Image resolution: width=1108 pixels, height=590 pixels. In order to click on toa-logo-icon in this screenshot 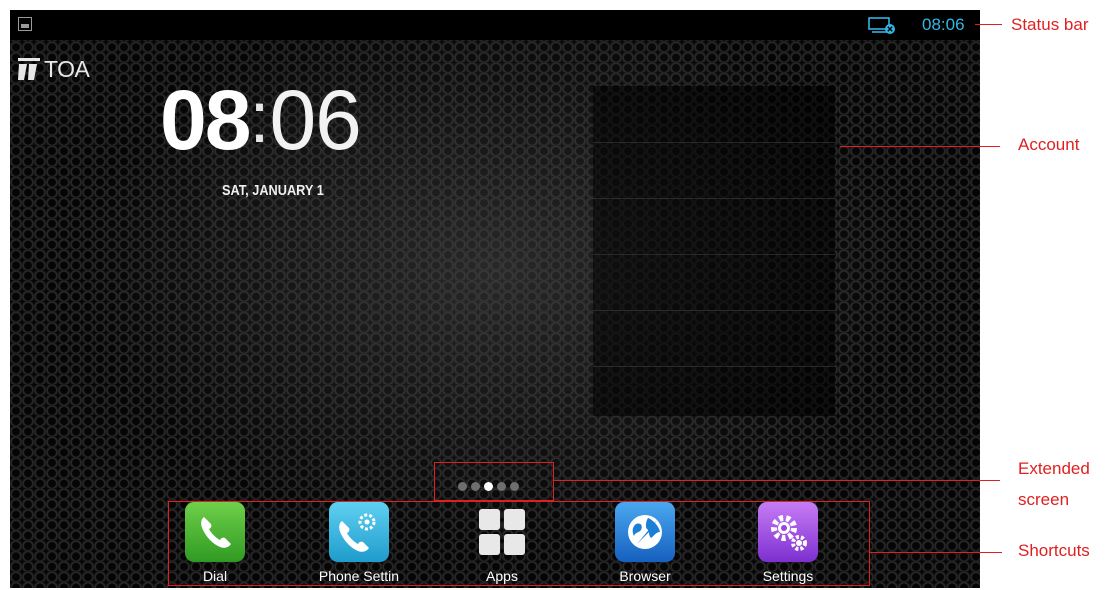, I will do `click(29, 69)`.